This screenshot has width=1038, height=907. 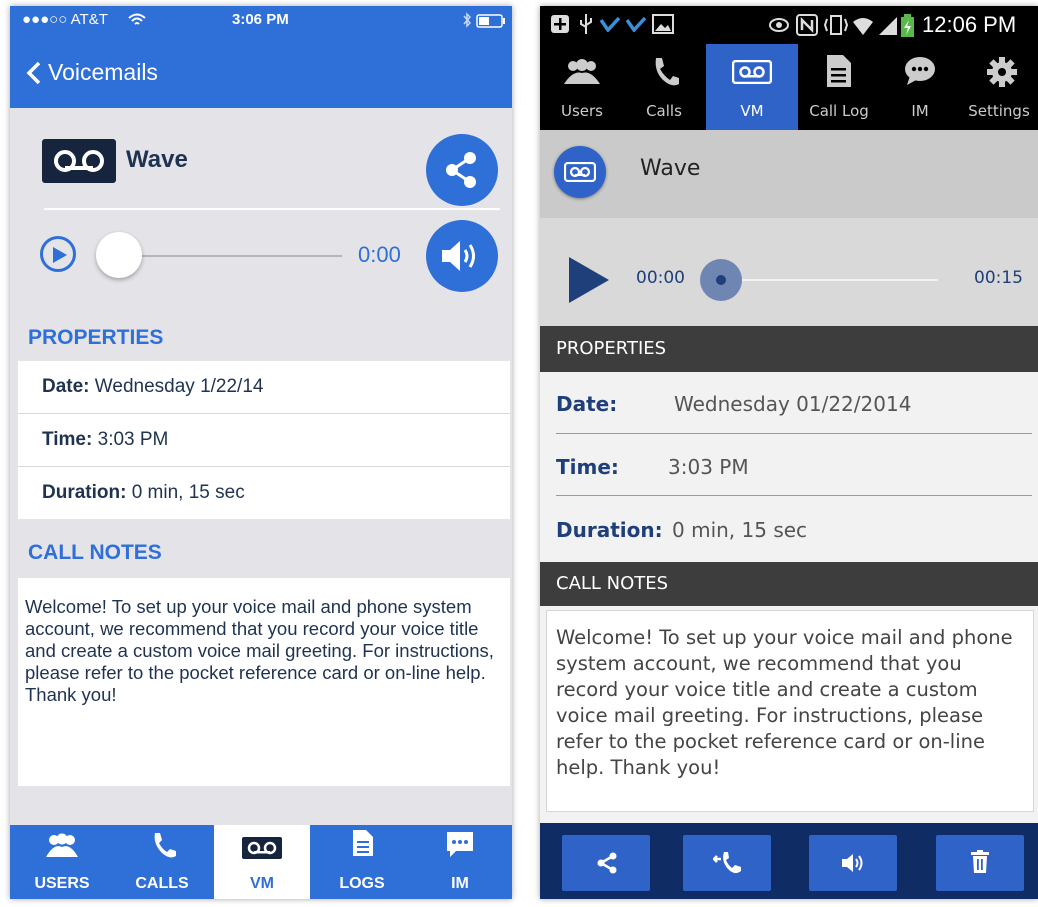 I want to click on player: 00:00 00:15, so click(x=789, y=272).